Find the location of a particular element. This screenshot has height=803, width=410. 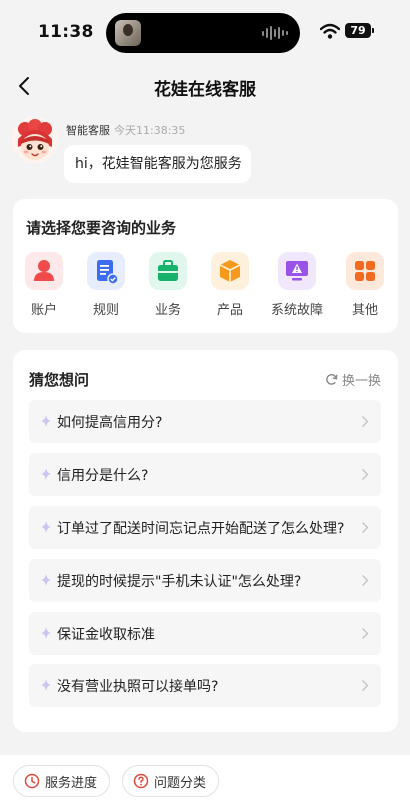

category-business: 业务 is located at coordinates (168, 285).